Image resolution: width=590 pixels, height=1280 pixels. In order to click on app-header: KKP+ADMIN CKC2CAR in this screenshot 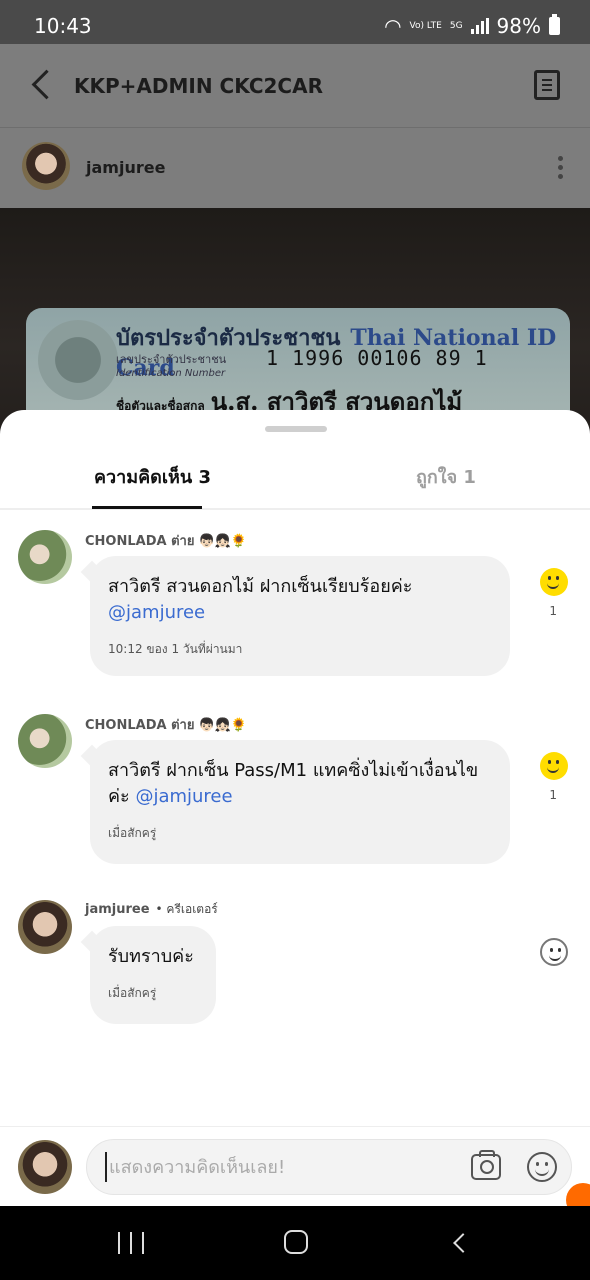, I will do `click(295, 86)`.